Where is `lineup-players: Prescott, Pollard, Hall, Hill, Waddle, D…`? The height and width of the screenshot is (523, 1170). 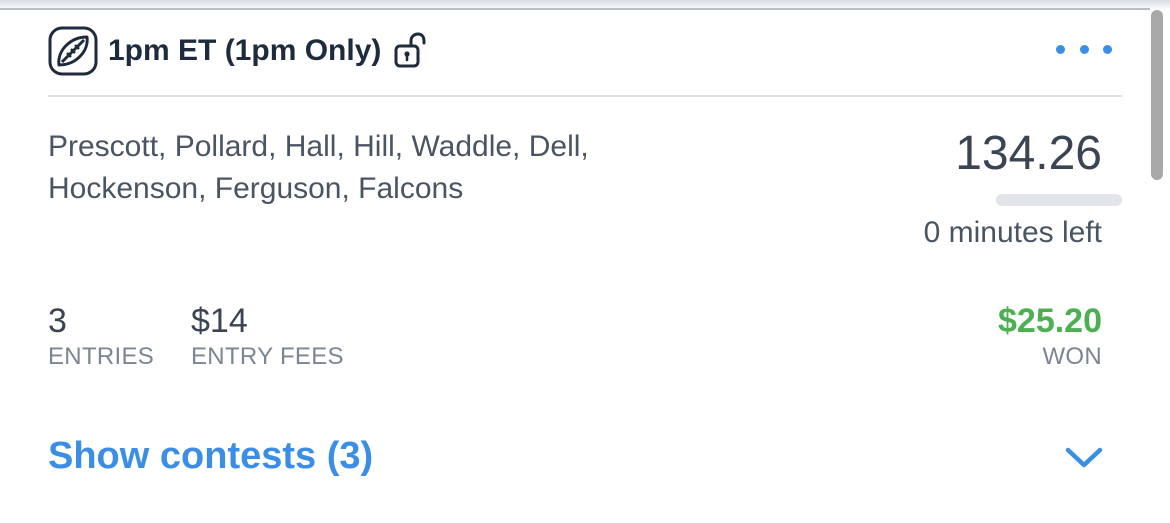 lineup-players: Prescott, Pollard, Hall, Hill, Waddle, D… is located at coordinates (318, 167).